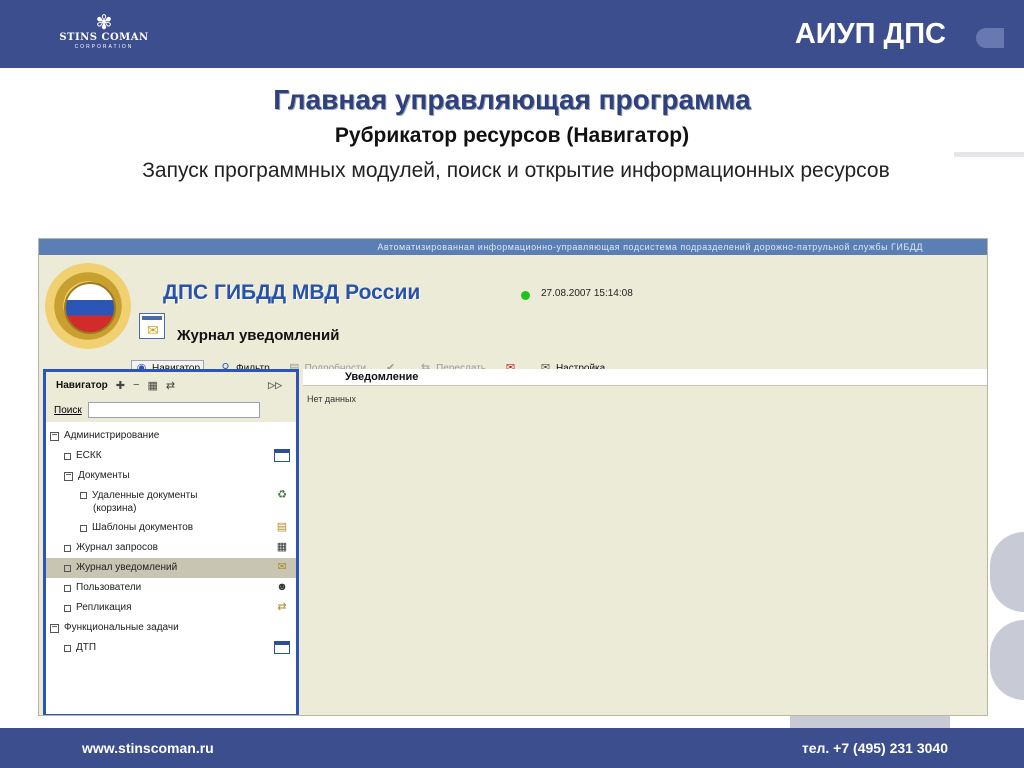 Image resolution: width=1024 pixels, height=768 pixels. I want to click on notifications-journal-icon, so click(152, 326).